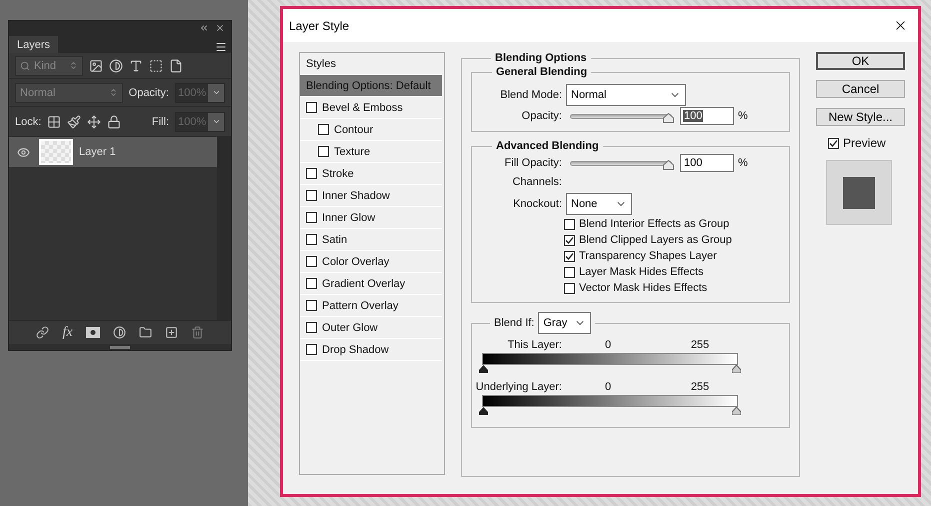  Describe the element at coordinates (534, 345) in the screenshot. I see `range-label: This Layer:` at that location.